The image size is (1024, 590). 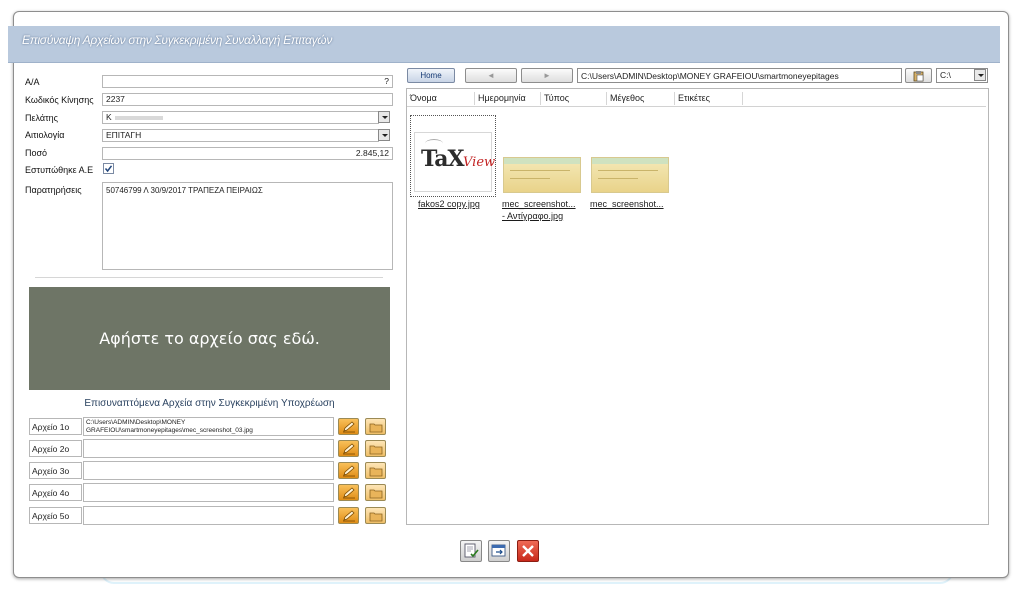 I want to click on column-size: Μέγεθος, so click(x=641, y=98).